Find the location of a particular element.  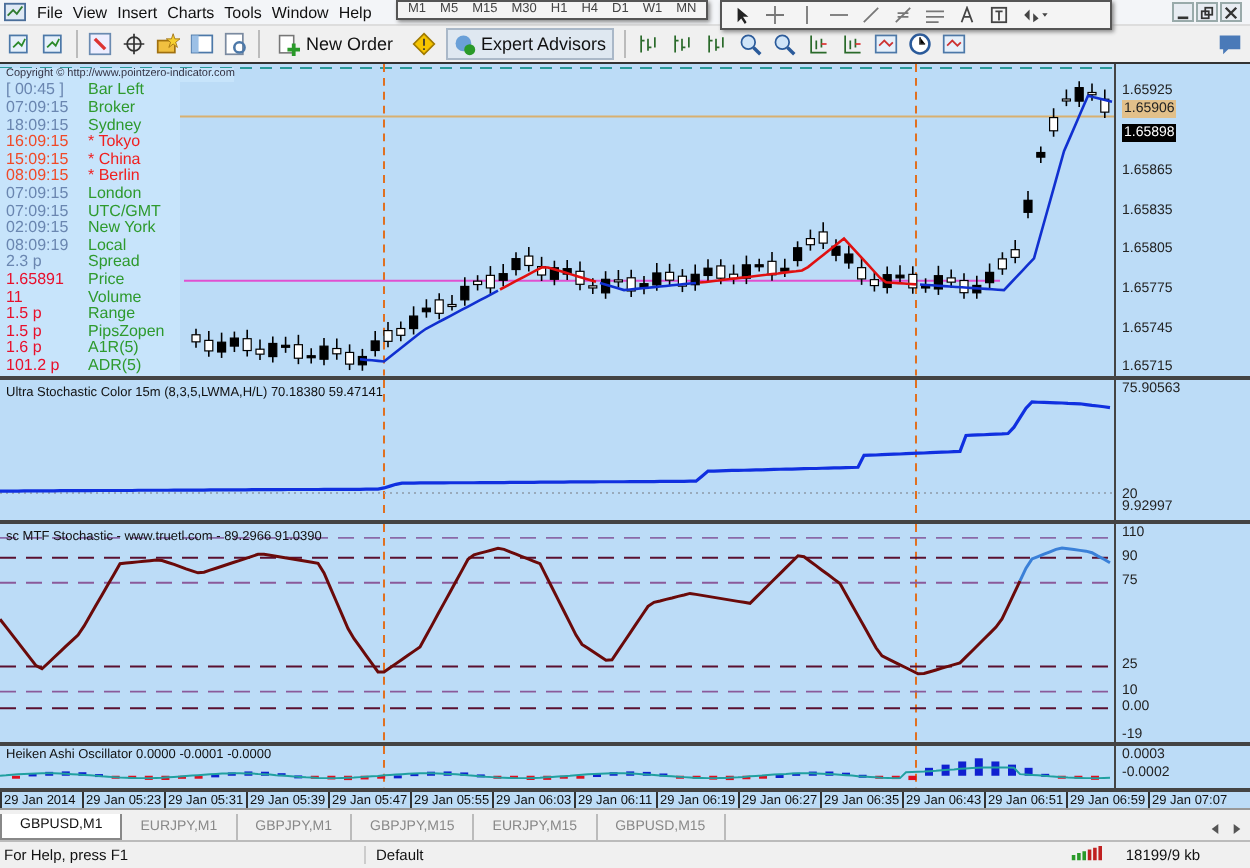

expert-advisors-button: Expert Advisors is located at coordinates (530, 44).